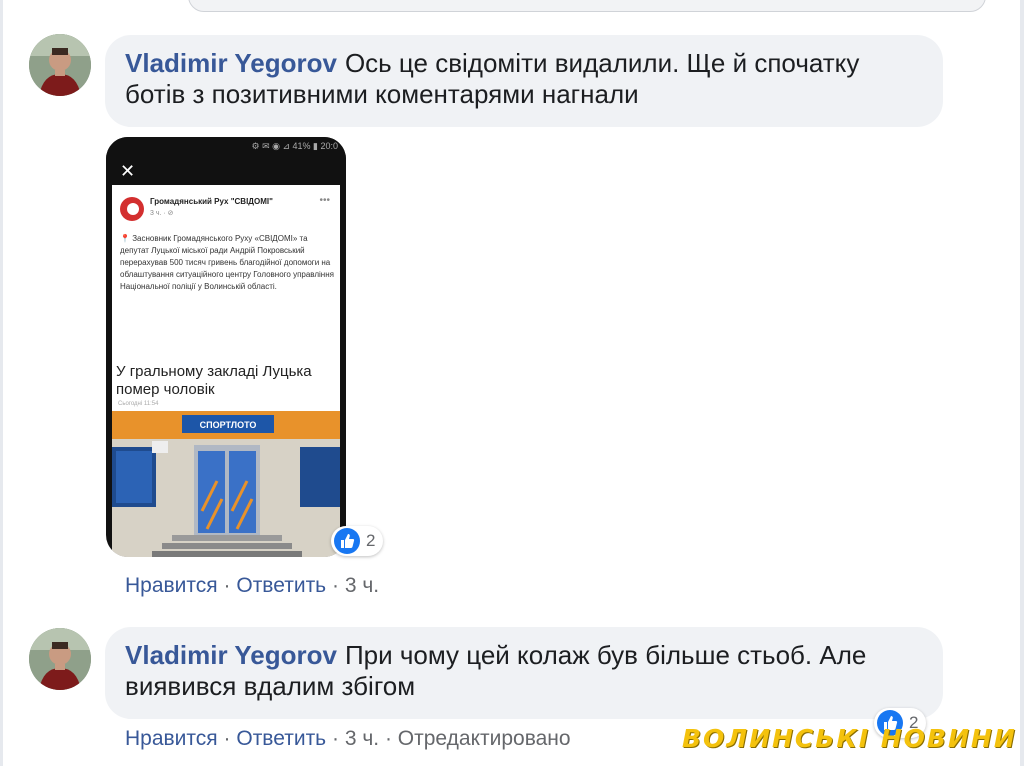 Image resolution: width=1024 pixels, height=766 pixels. Describe the element at coordinates (587, 6) in the screenshot. I see `comment-input-field` at that location.